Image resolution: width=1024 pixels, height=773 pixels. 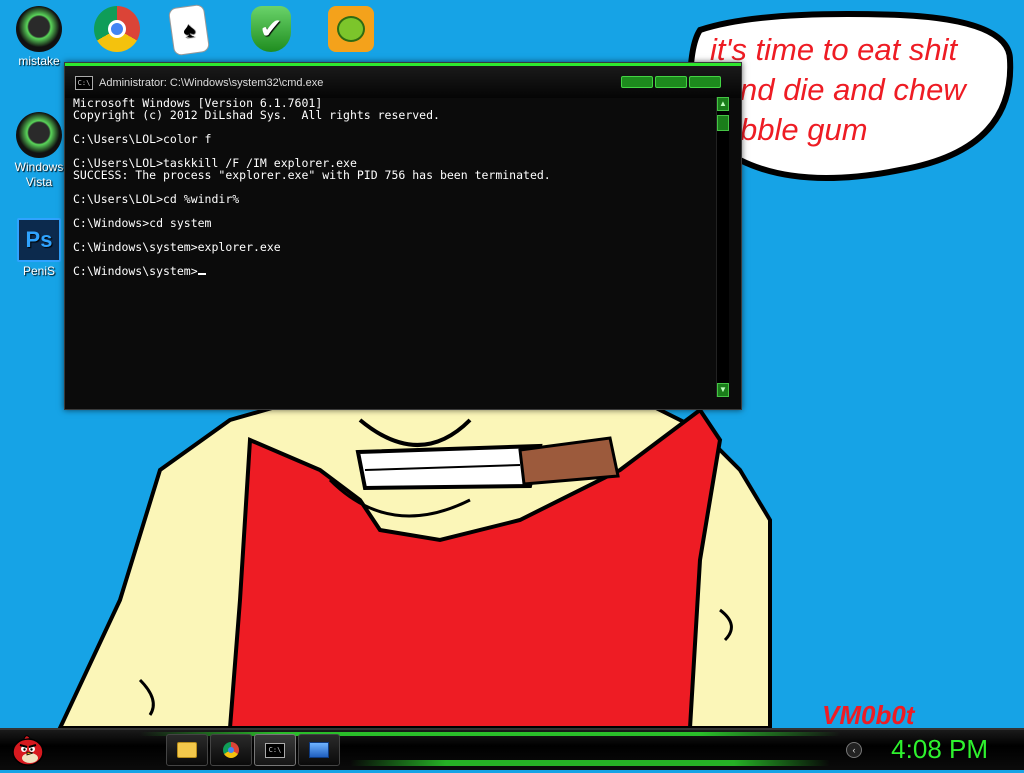 I want to click on scroll-up-button: ▲, so click(x=723, y=104).